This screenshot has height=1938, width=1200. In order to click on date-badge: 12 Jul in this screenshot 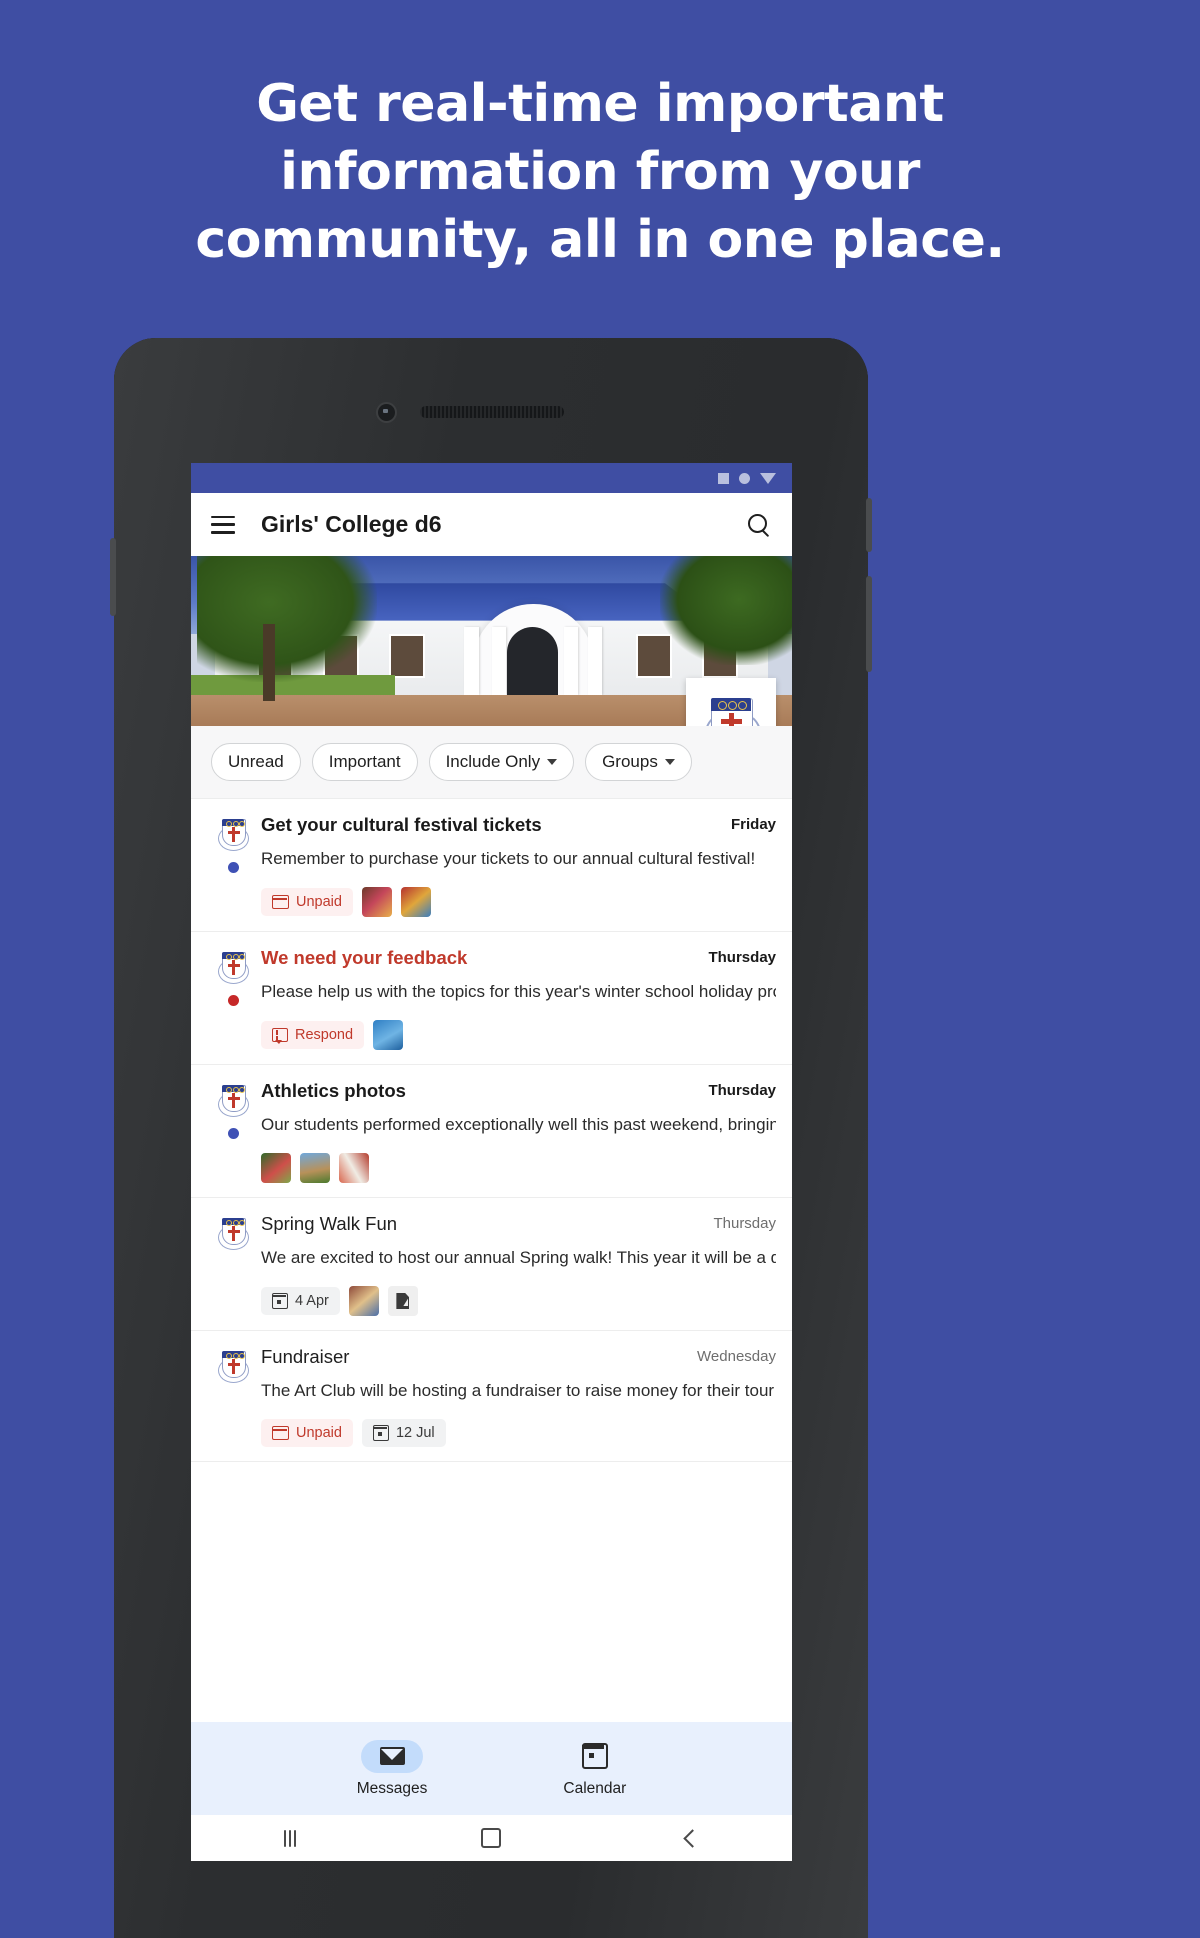, I will do `click(403, 1433)`.